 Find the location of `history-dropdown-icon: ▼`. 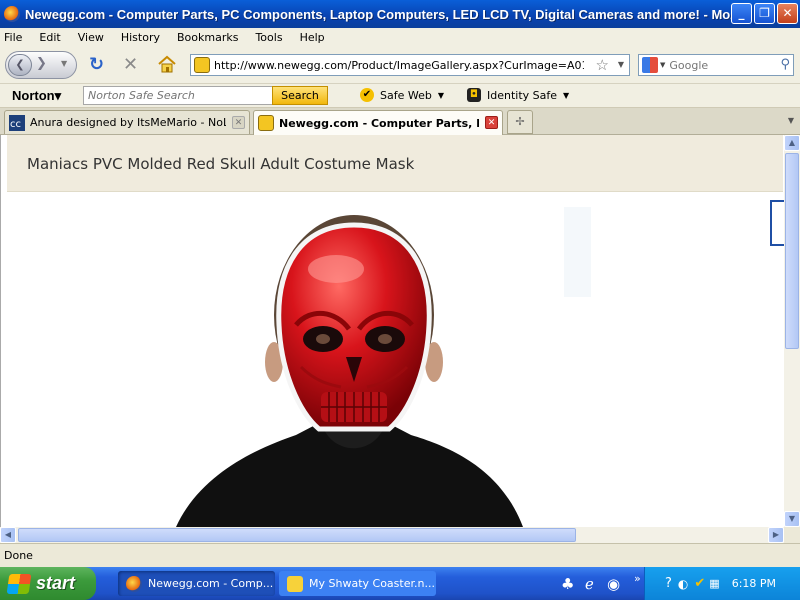

history-dropdown-icon: ▼ is located at coordinates (64, 63).